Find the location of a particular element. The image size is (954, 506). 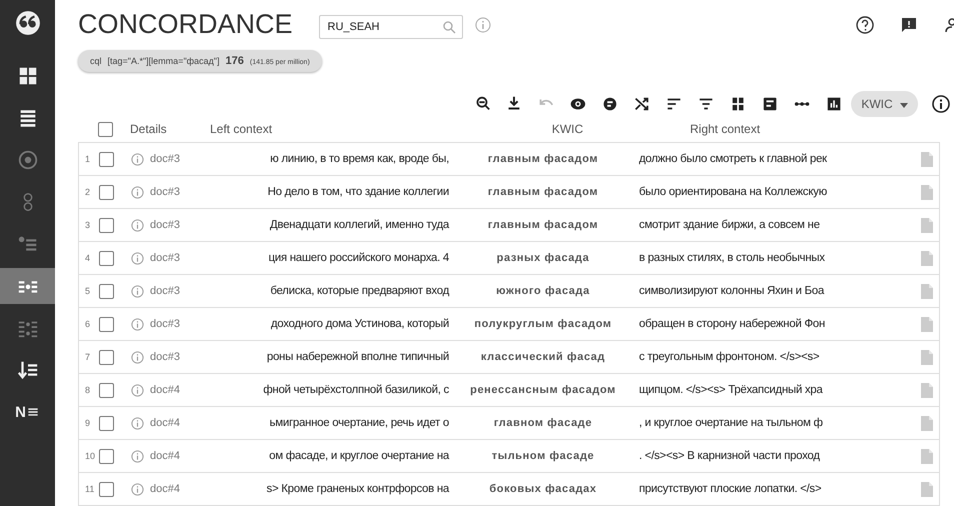

quote-logo-icon is located at coordinates (27, 23).